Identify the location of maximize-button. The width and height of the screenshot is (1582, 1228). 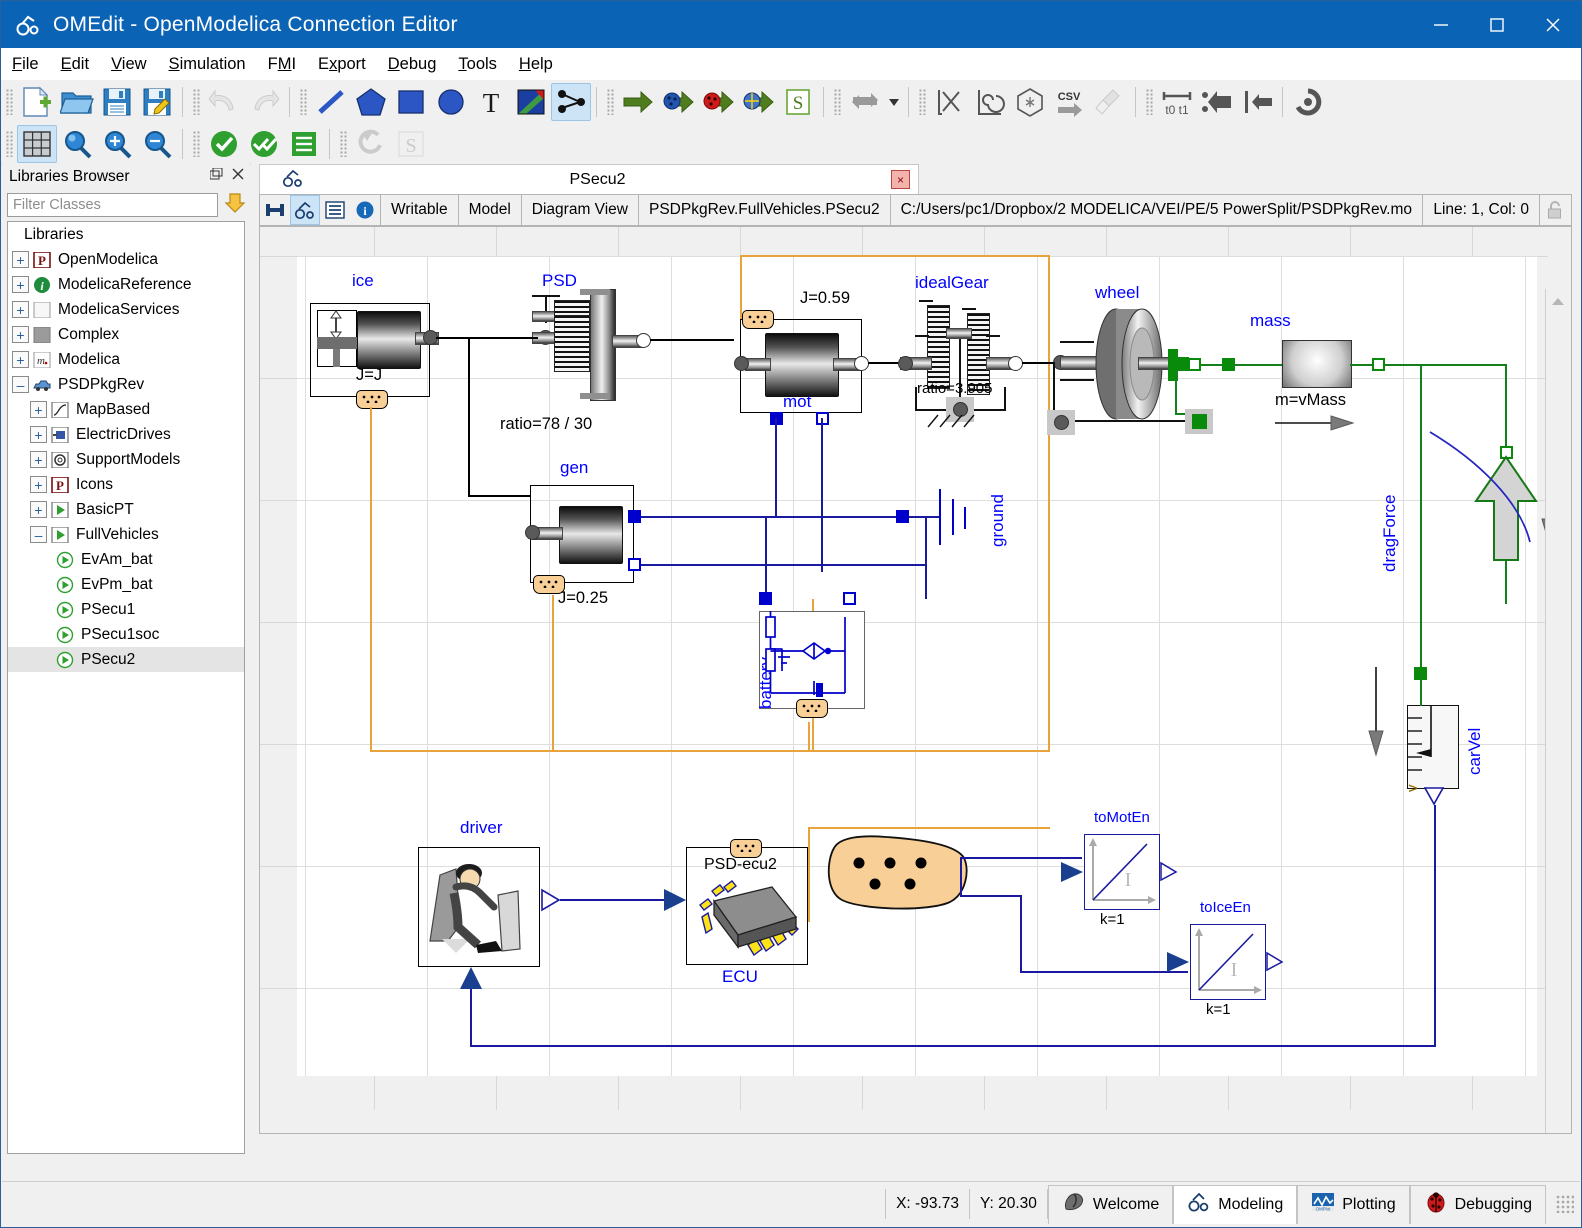
(1497, 24).